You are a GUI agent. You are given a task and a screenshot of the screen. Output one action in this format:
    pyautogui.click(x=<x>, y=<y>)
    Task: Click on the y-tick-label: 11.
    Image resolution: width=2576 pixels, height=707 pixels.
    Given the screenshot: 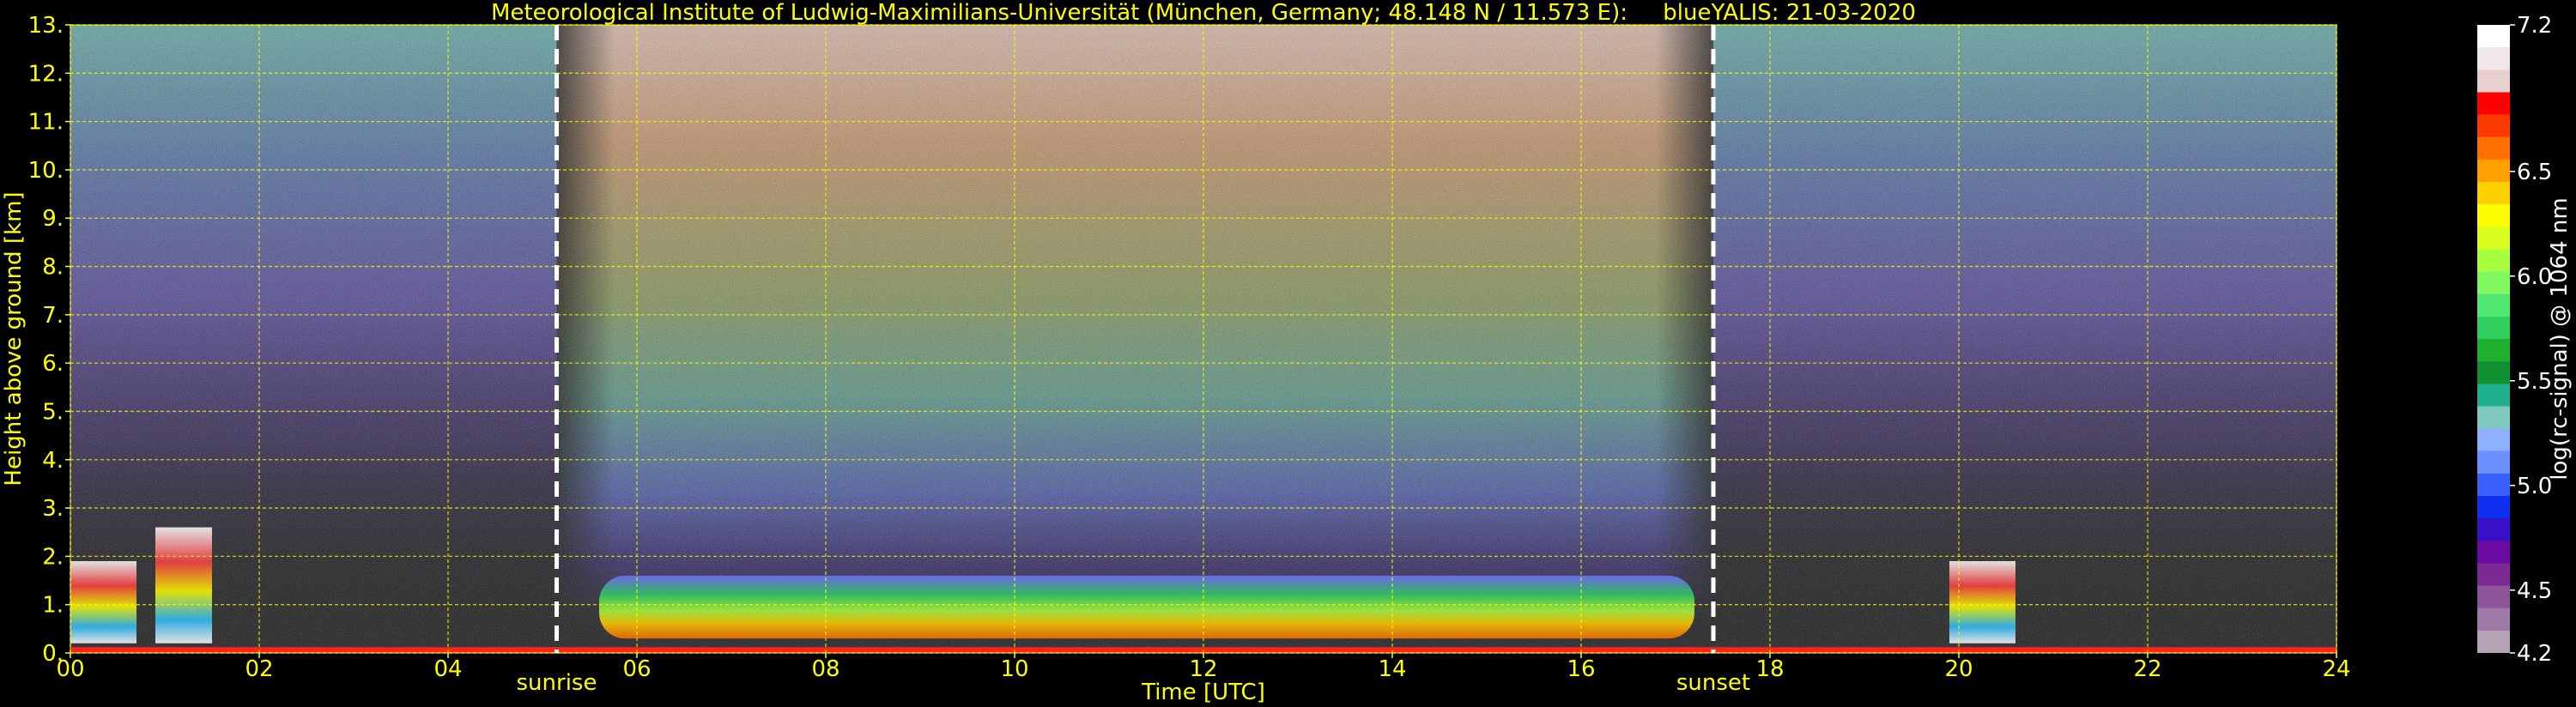 What is the action you would take?
    pyautogui.click(x=46, y=123)
    